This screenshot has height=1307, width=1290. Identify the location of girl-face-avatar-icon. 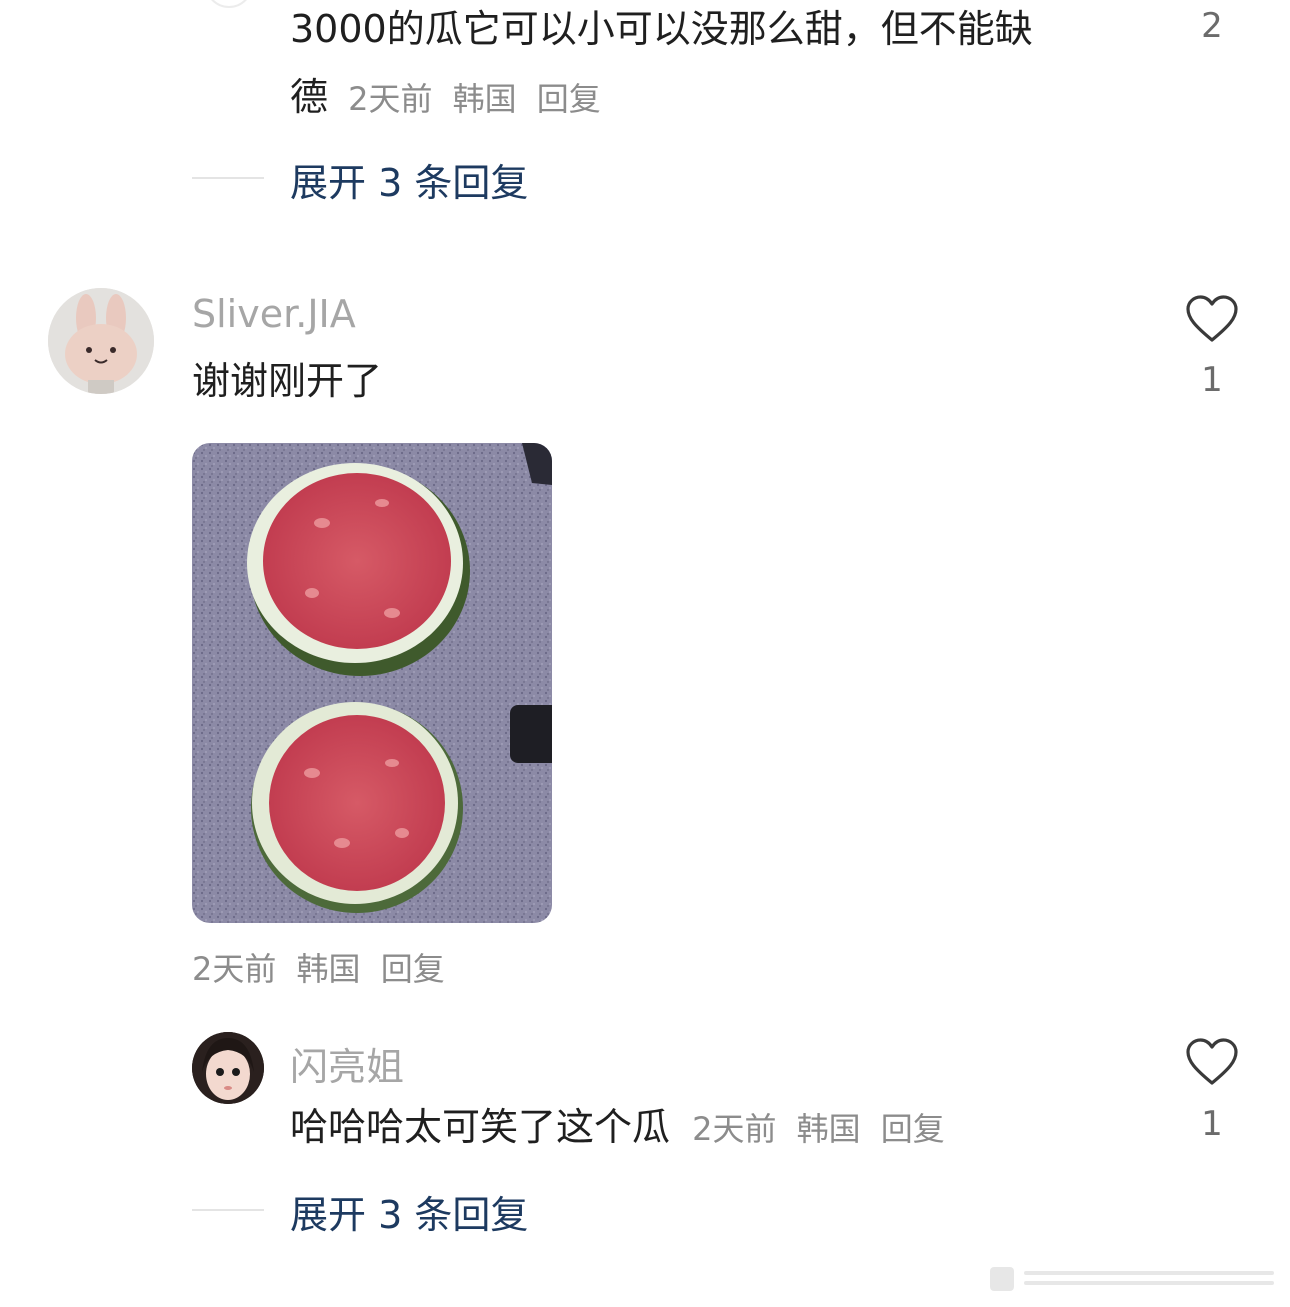
(228, 1068).